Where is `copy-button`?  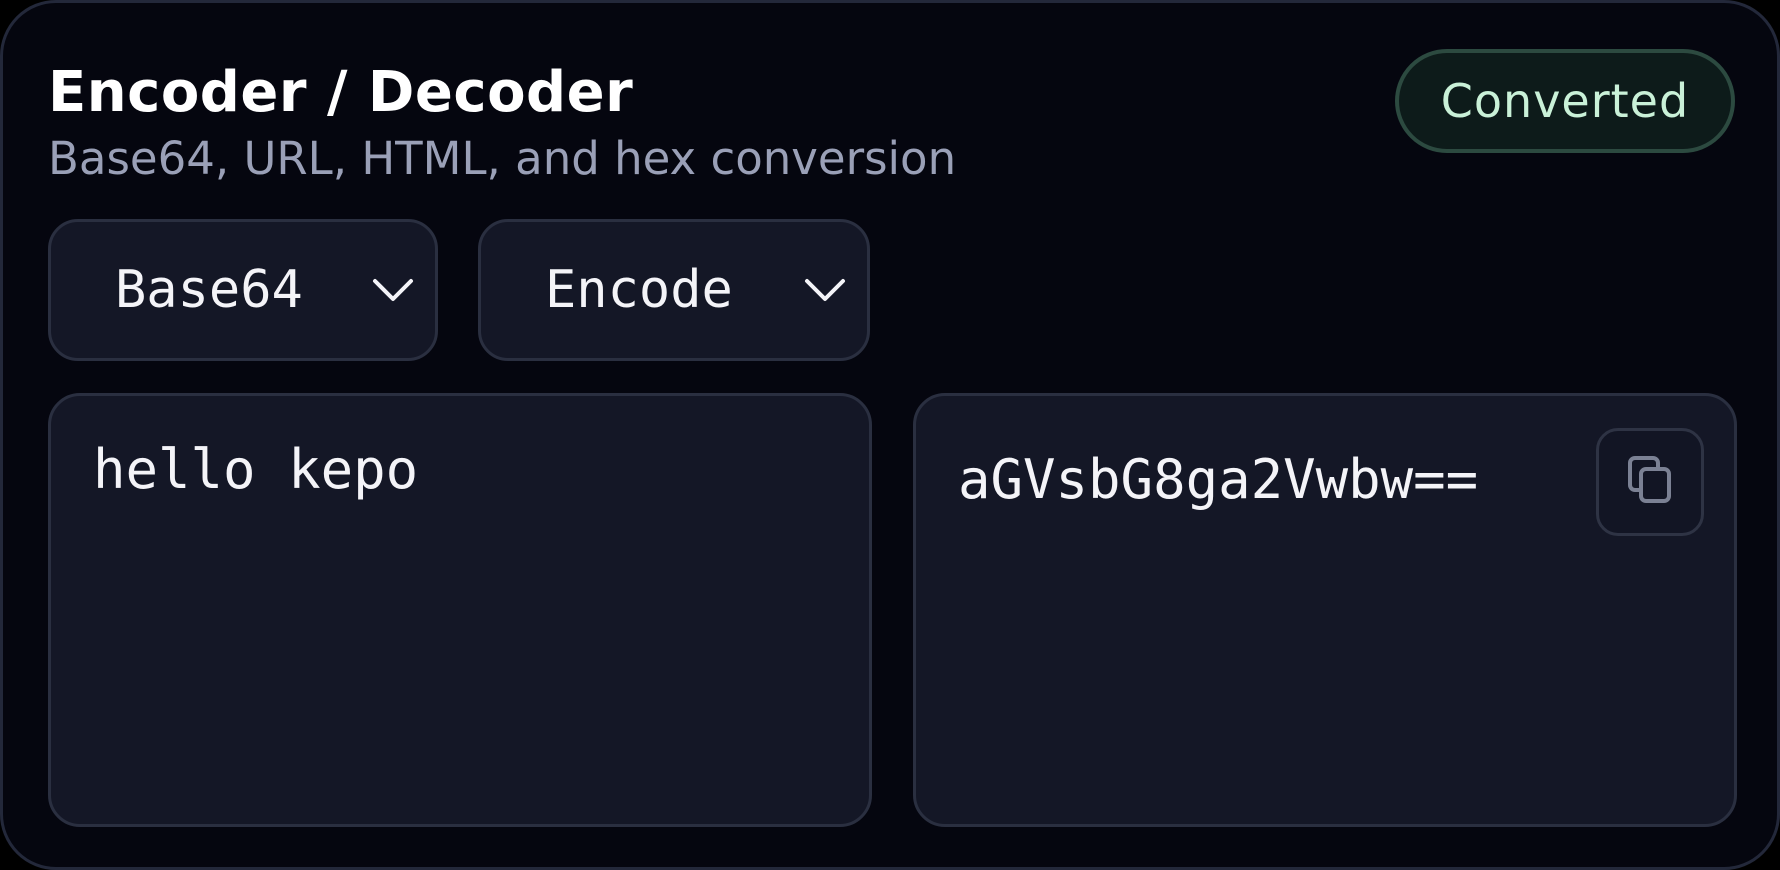
copy-button is located at coordinates (1650, 482).